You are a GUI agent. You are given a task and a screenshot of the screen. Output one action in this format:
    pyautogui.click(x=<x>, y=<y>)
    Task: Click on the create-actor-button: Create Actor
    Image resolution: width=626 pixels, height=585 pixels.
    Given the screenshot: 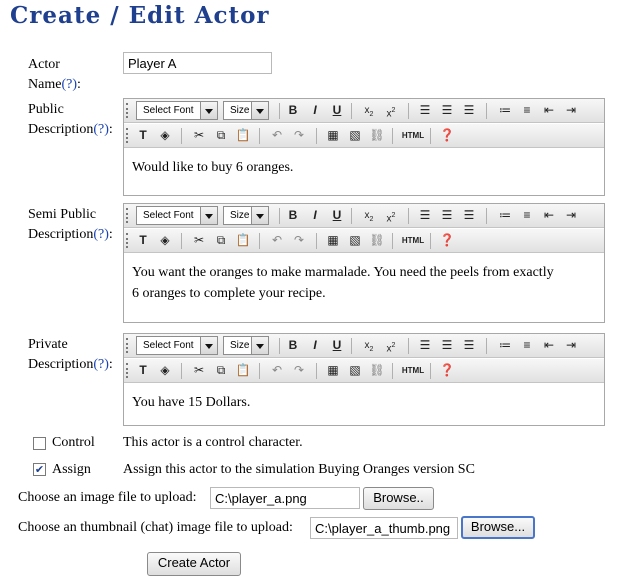 What is the action you would take?
    pyautogui.click(x=194, y=564)
    